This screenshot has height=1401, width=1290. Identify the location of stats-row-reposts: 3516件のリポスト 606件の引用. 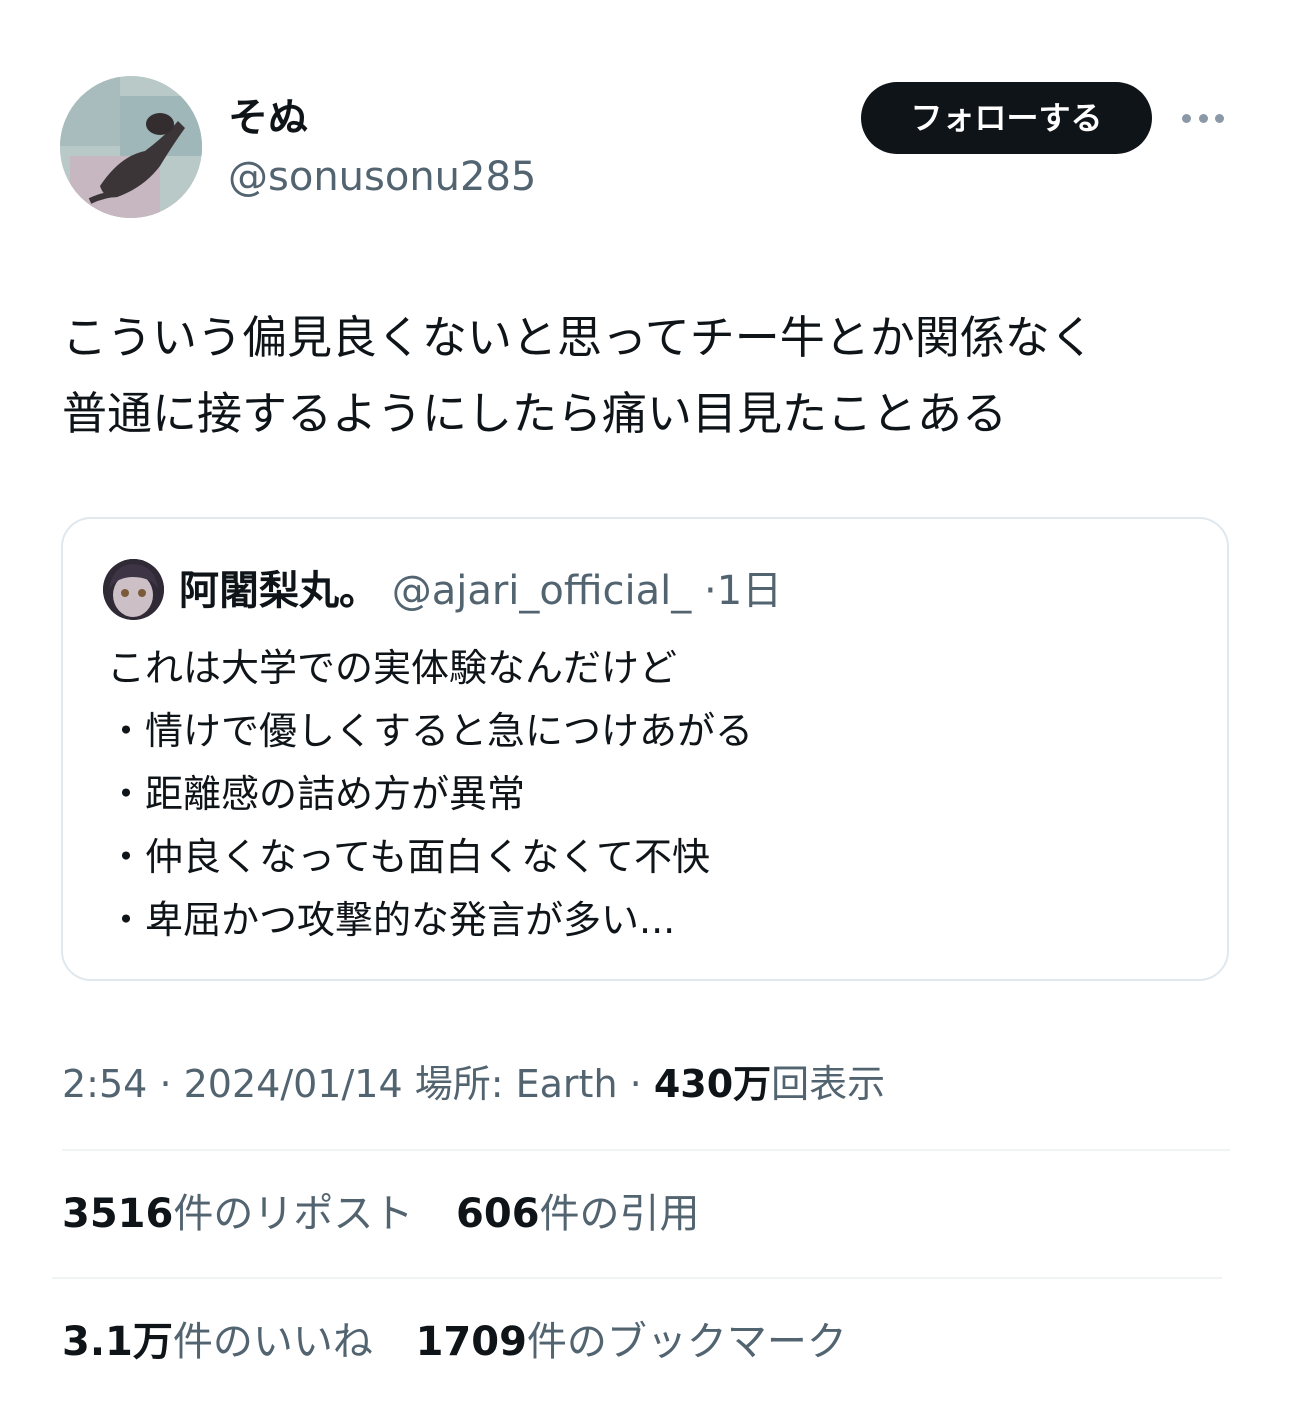
(396, 1214).